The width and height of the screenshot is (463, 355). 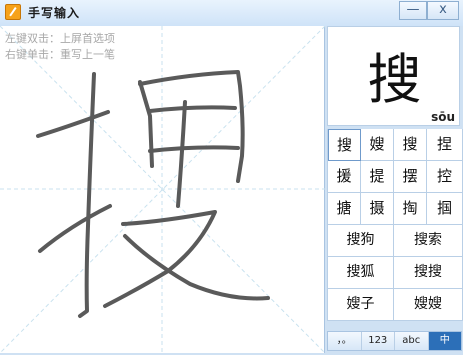 What do you see at coordinates (54, 13) in the screenshot?
I see `window-title: 手写输入` at bounding box center [54, 13].